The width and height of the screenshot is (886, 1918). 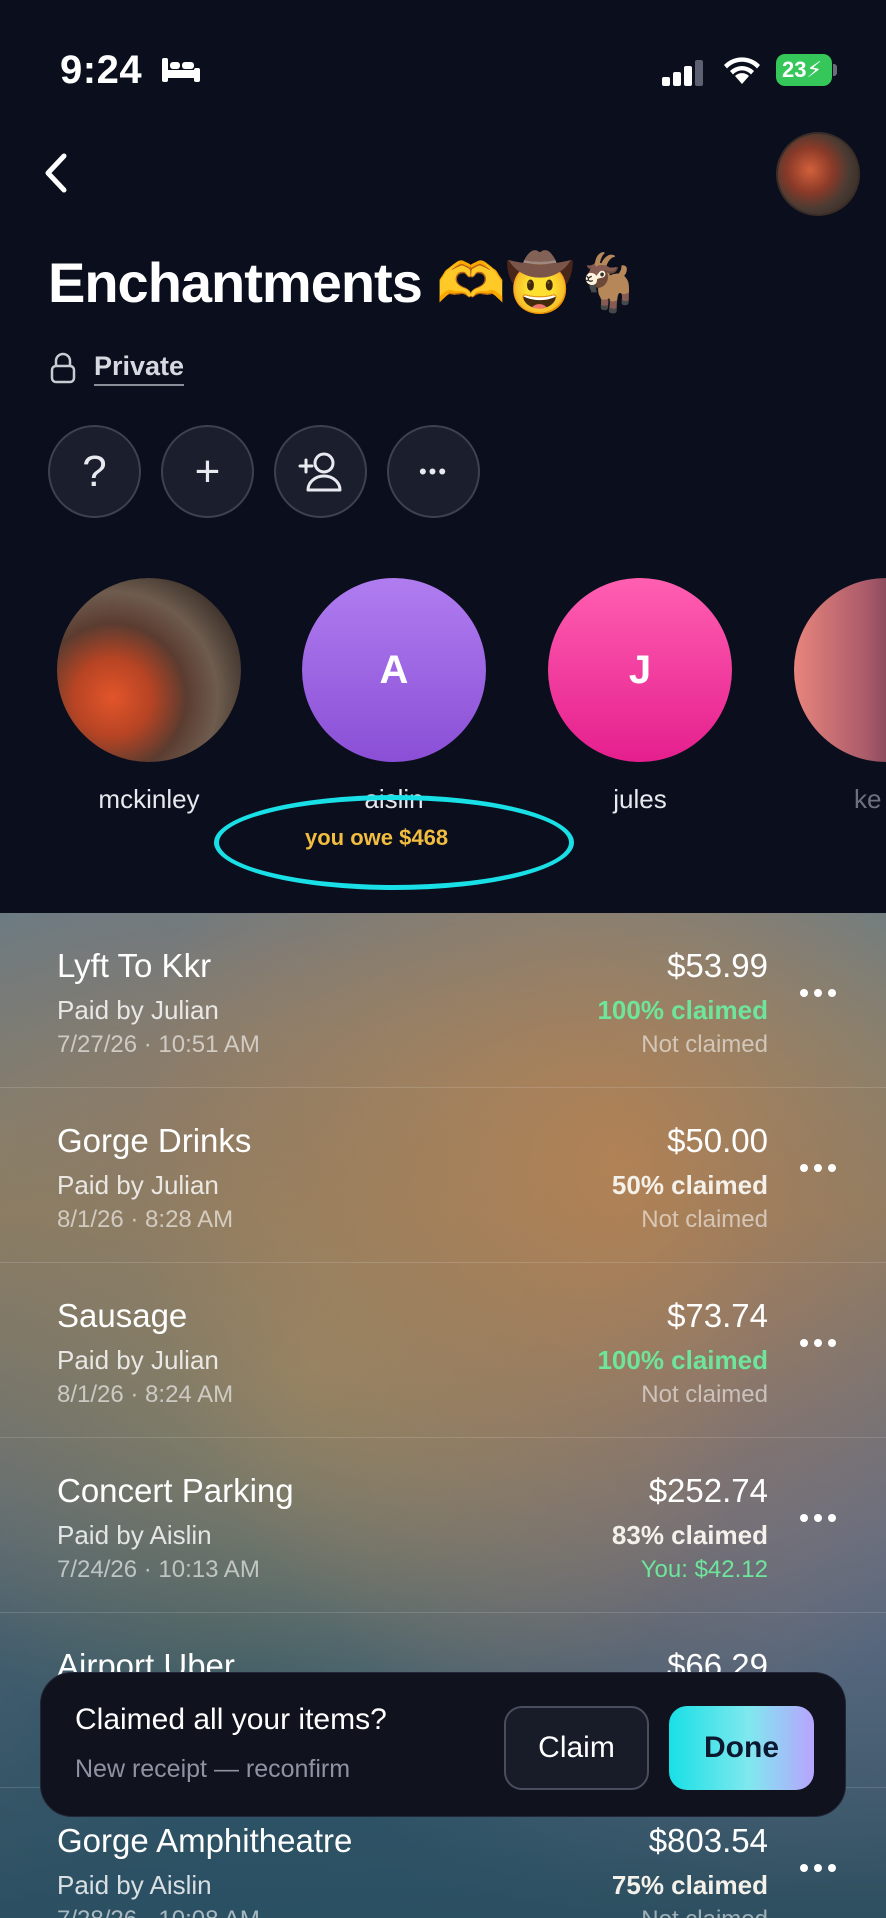 I want to click on expense-name: Sausage, so click(x=122, y=1315).